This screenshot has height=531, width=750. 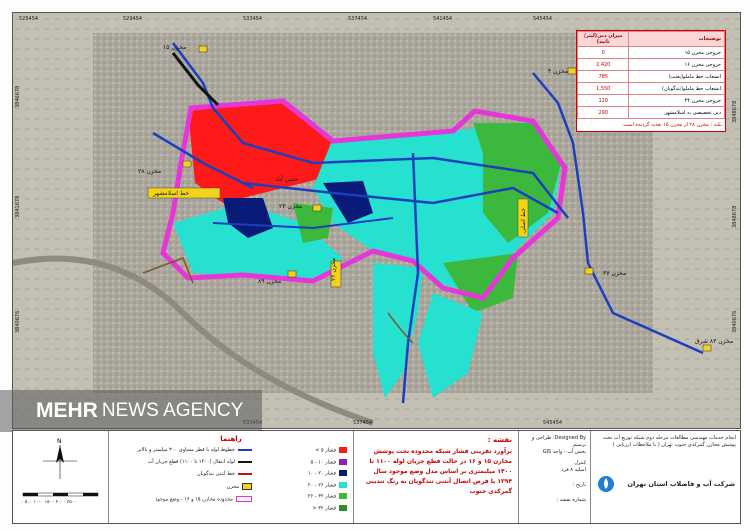 What do you see at coordinates (603, 76) in the screenshot?
I see `row-value: 785` at bounding box center [603, 76].